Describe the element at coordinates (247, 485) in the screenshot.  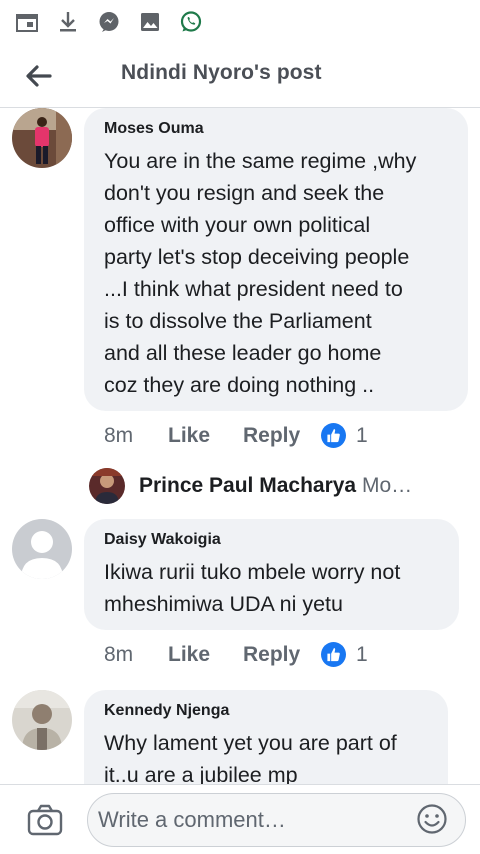
I see `reply-author: Prince Paul Macharya` at that location.